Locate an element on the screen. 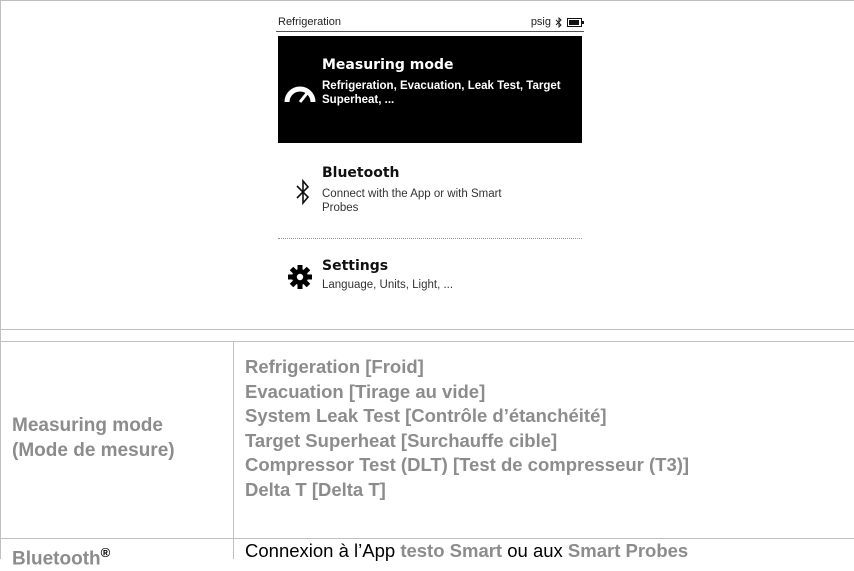  menu-item-title: Settings is located at coordinates (355, 266).